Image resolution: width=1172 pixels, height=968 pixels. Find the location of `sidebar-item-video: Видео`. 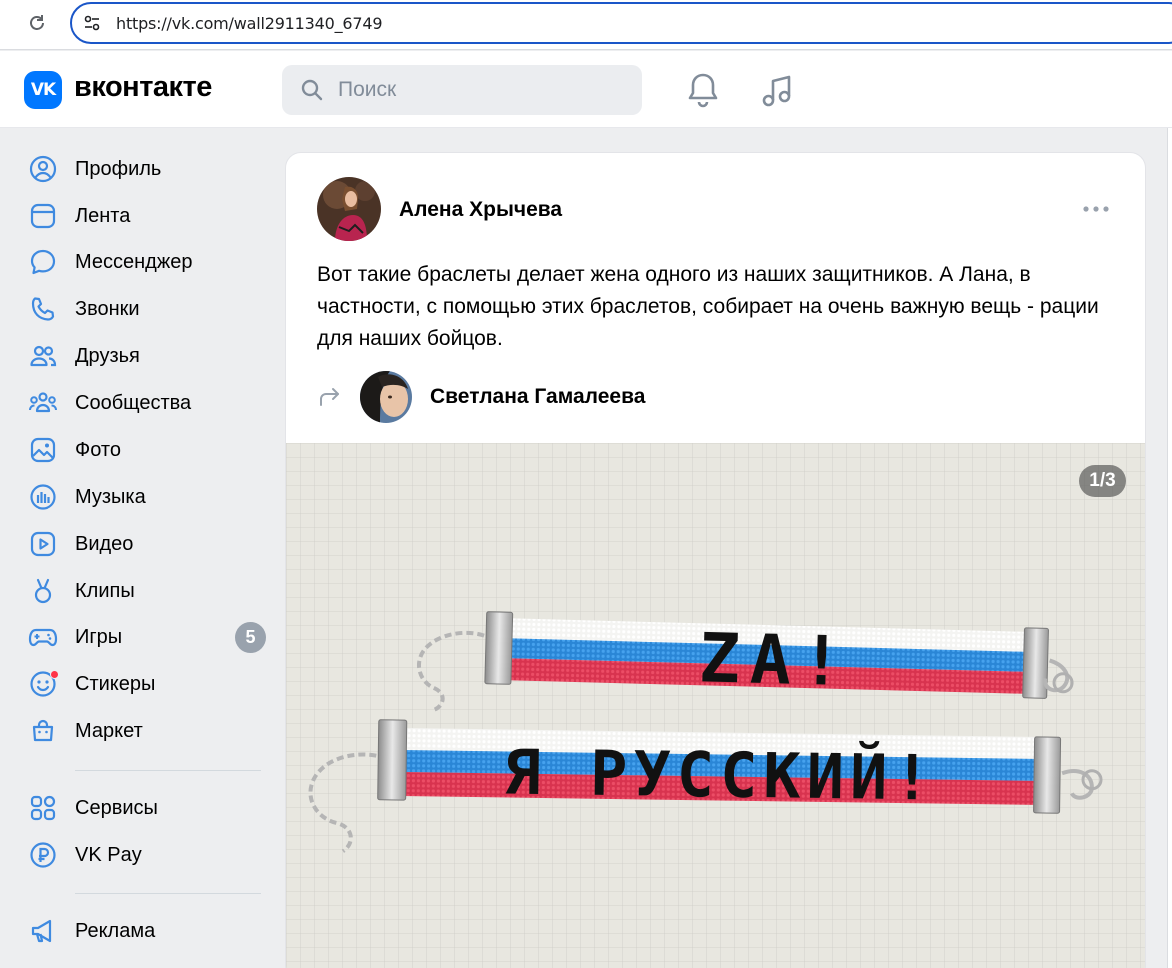

sidebar-item-video: Видео is located at coordinates (148, 544).